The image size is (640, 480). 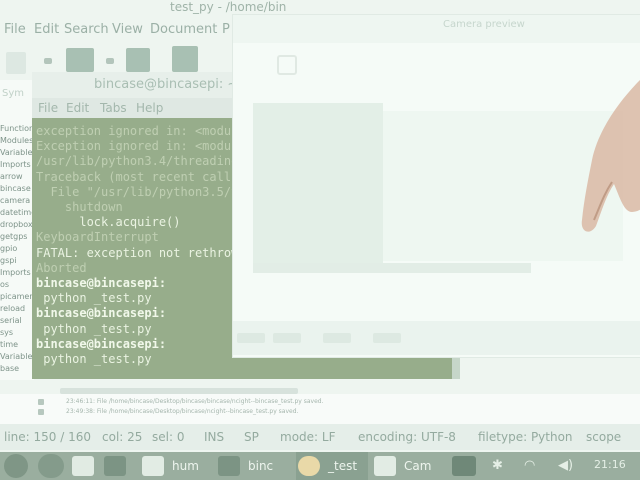 I want to click on sidebar-item: bincase, so click(x=15, y=188).